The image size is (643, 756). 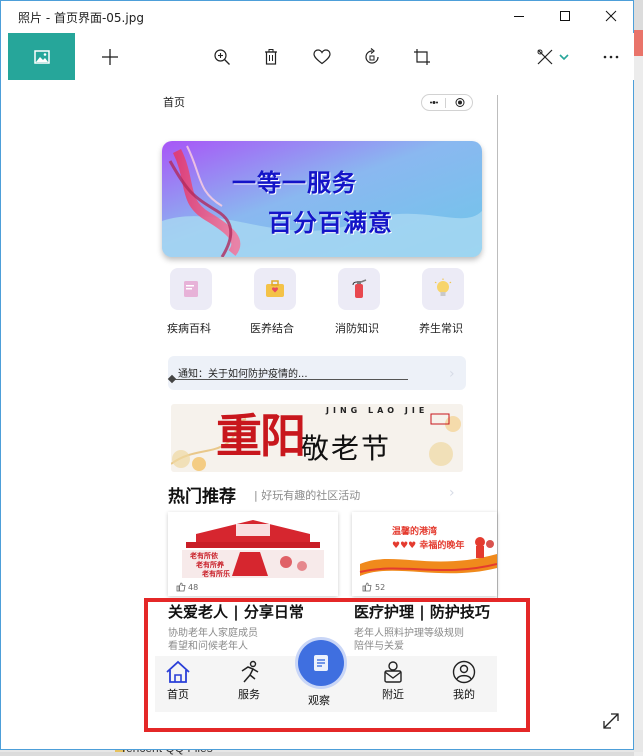 I want to click on banner-artwork, so click(x=322, y=199).